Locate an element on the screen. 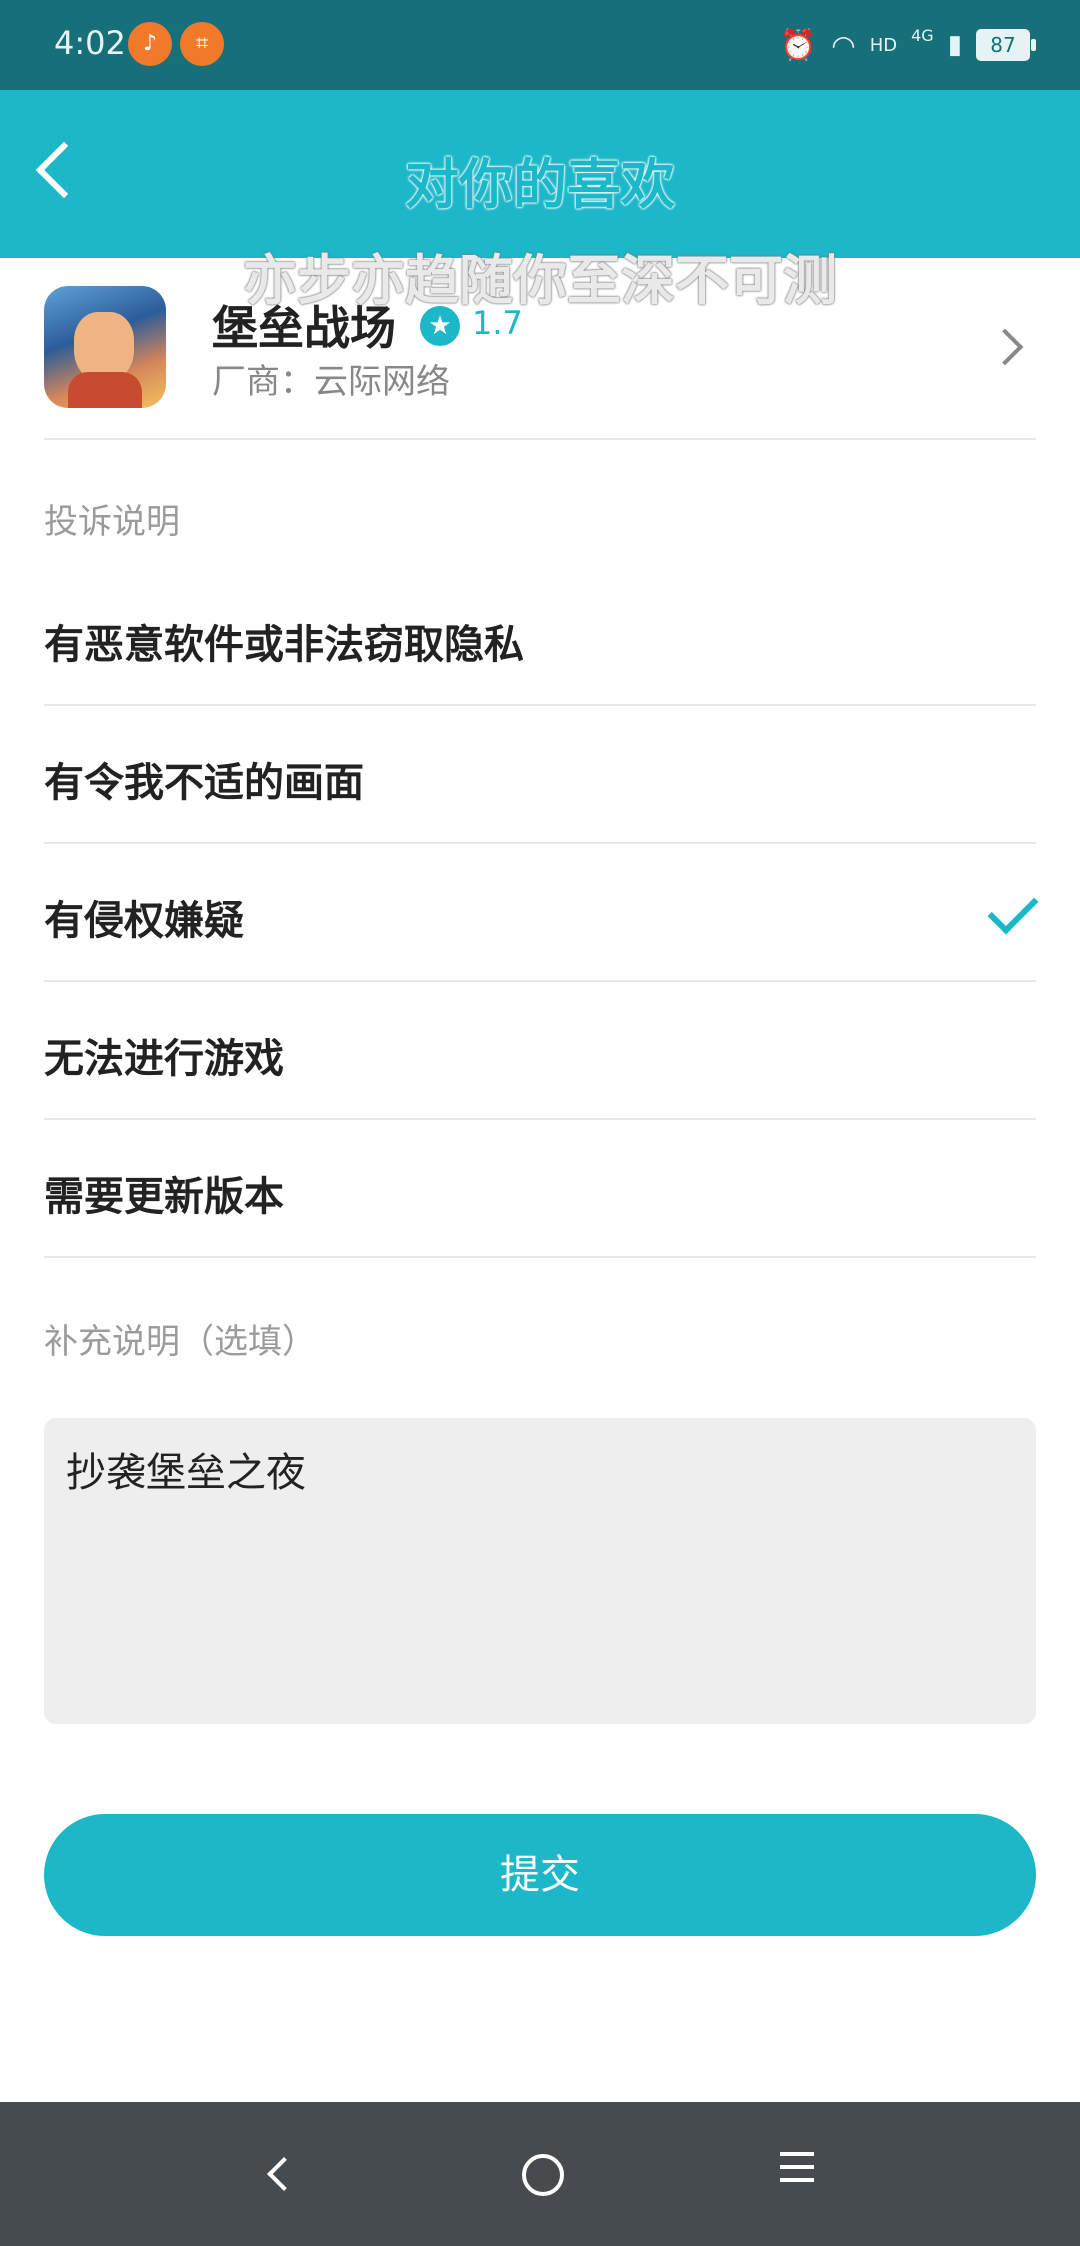 The height and width of the screenshot is (2246, 1080). crop-app-icon: ⌗ is located at coordinates (202, 44).